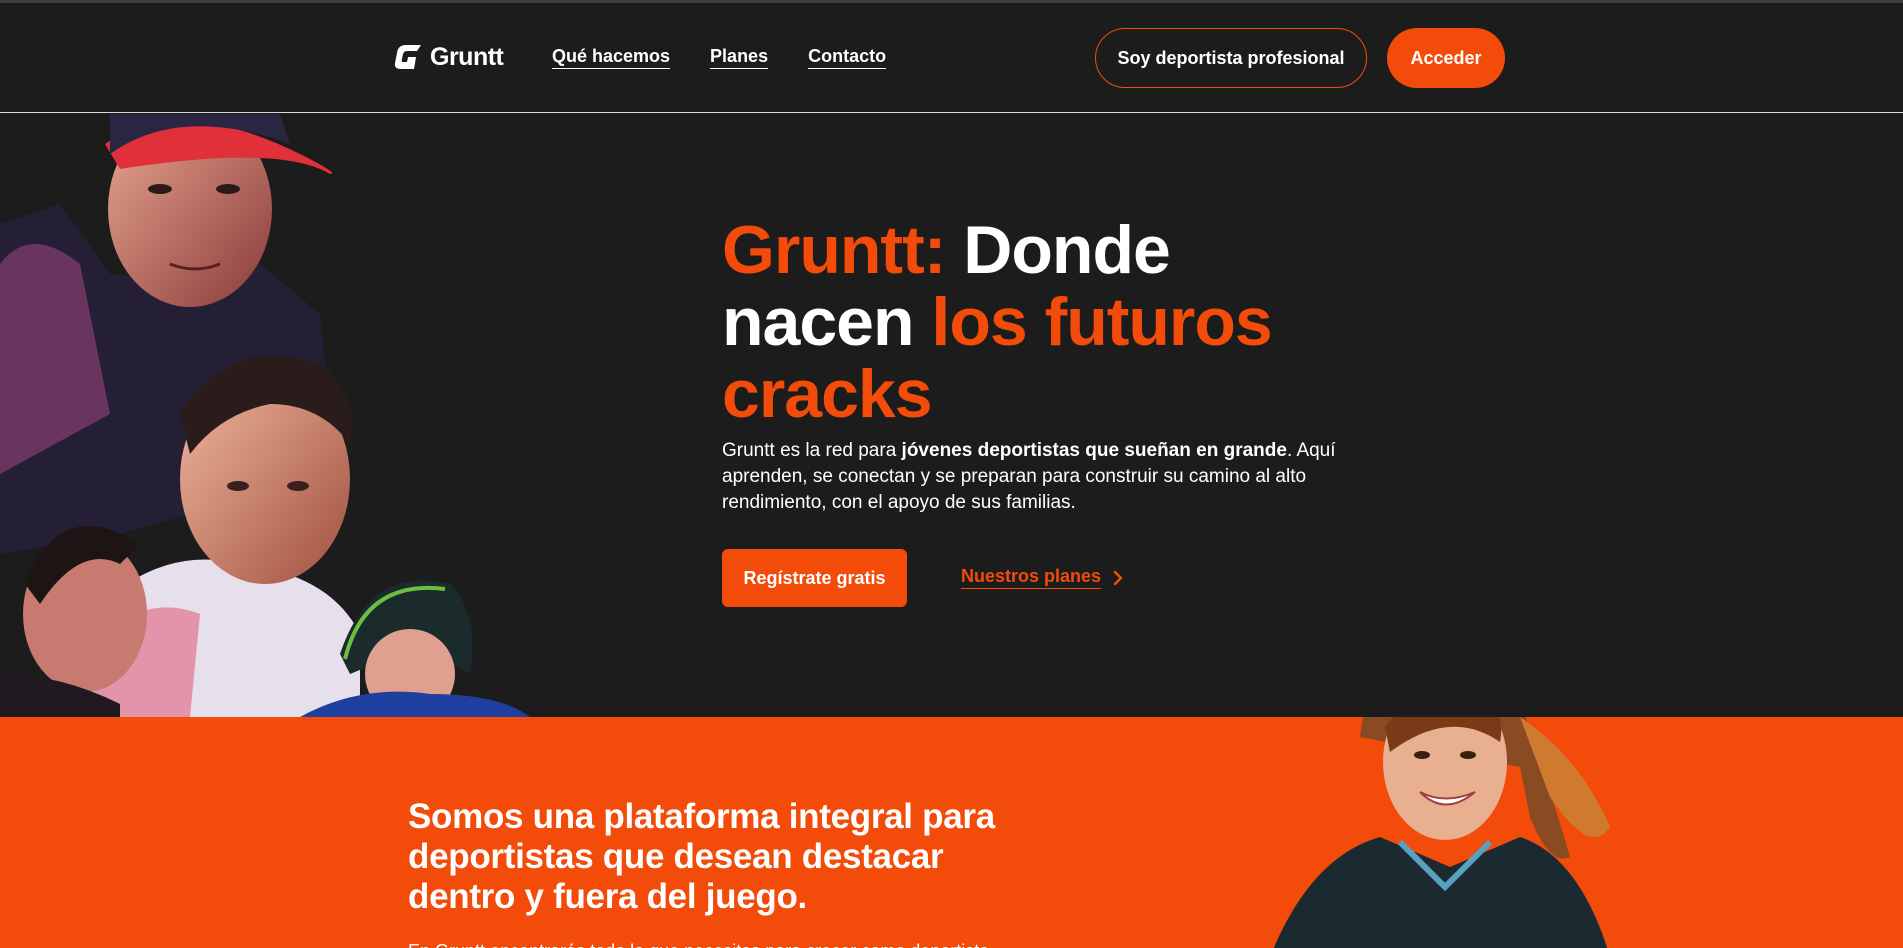 The image size is (1903, 948). I want to click on site-logo: Gruntt, so click(449, 57).